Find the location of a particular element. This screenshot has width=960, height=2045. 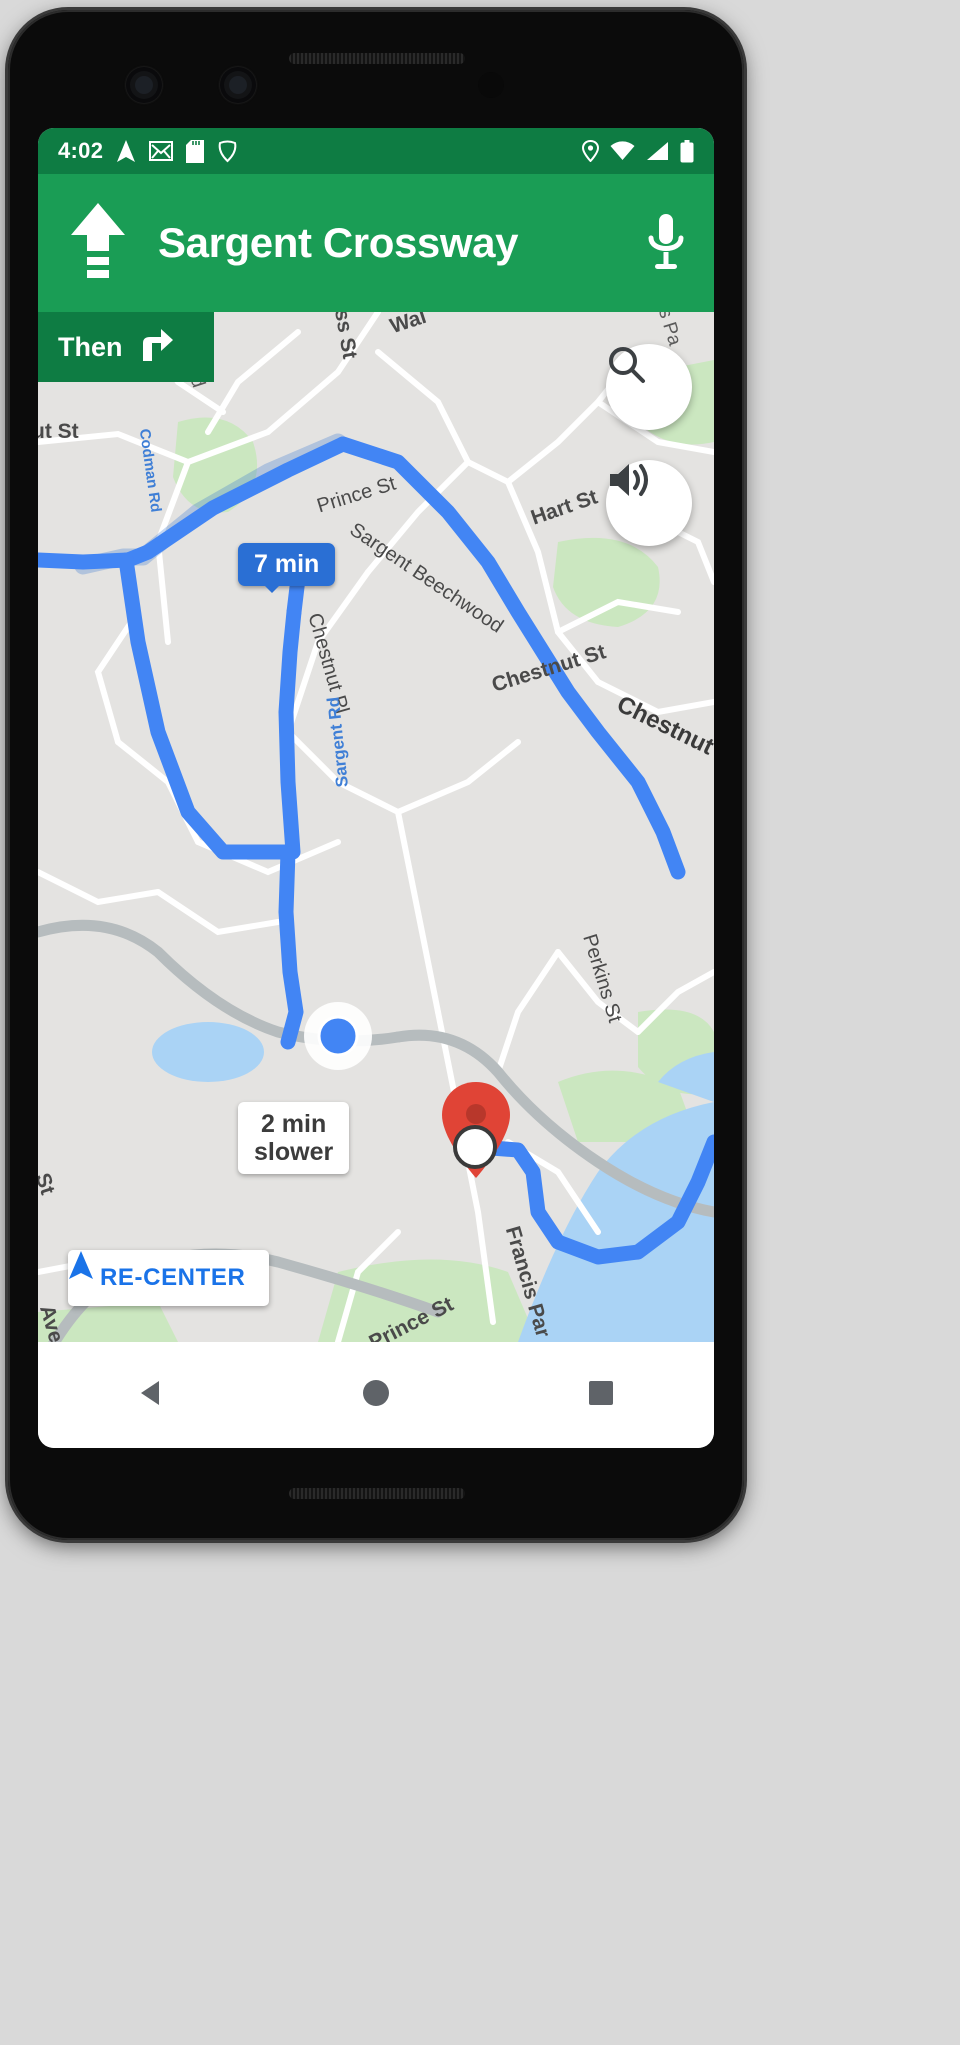

front-flash-sensor is located at coordinates (491, 85).